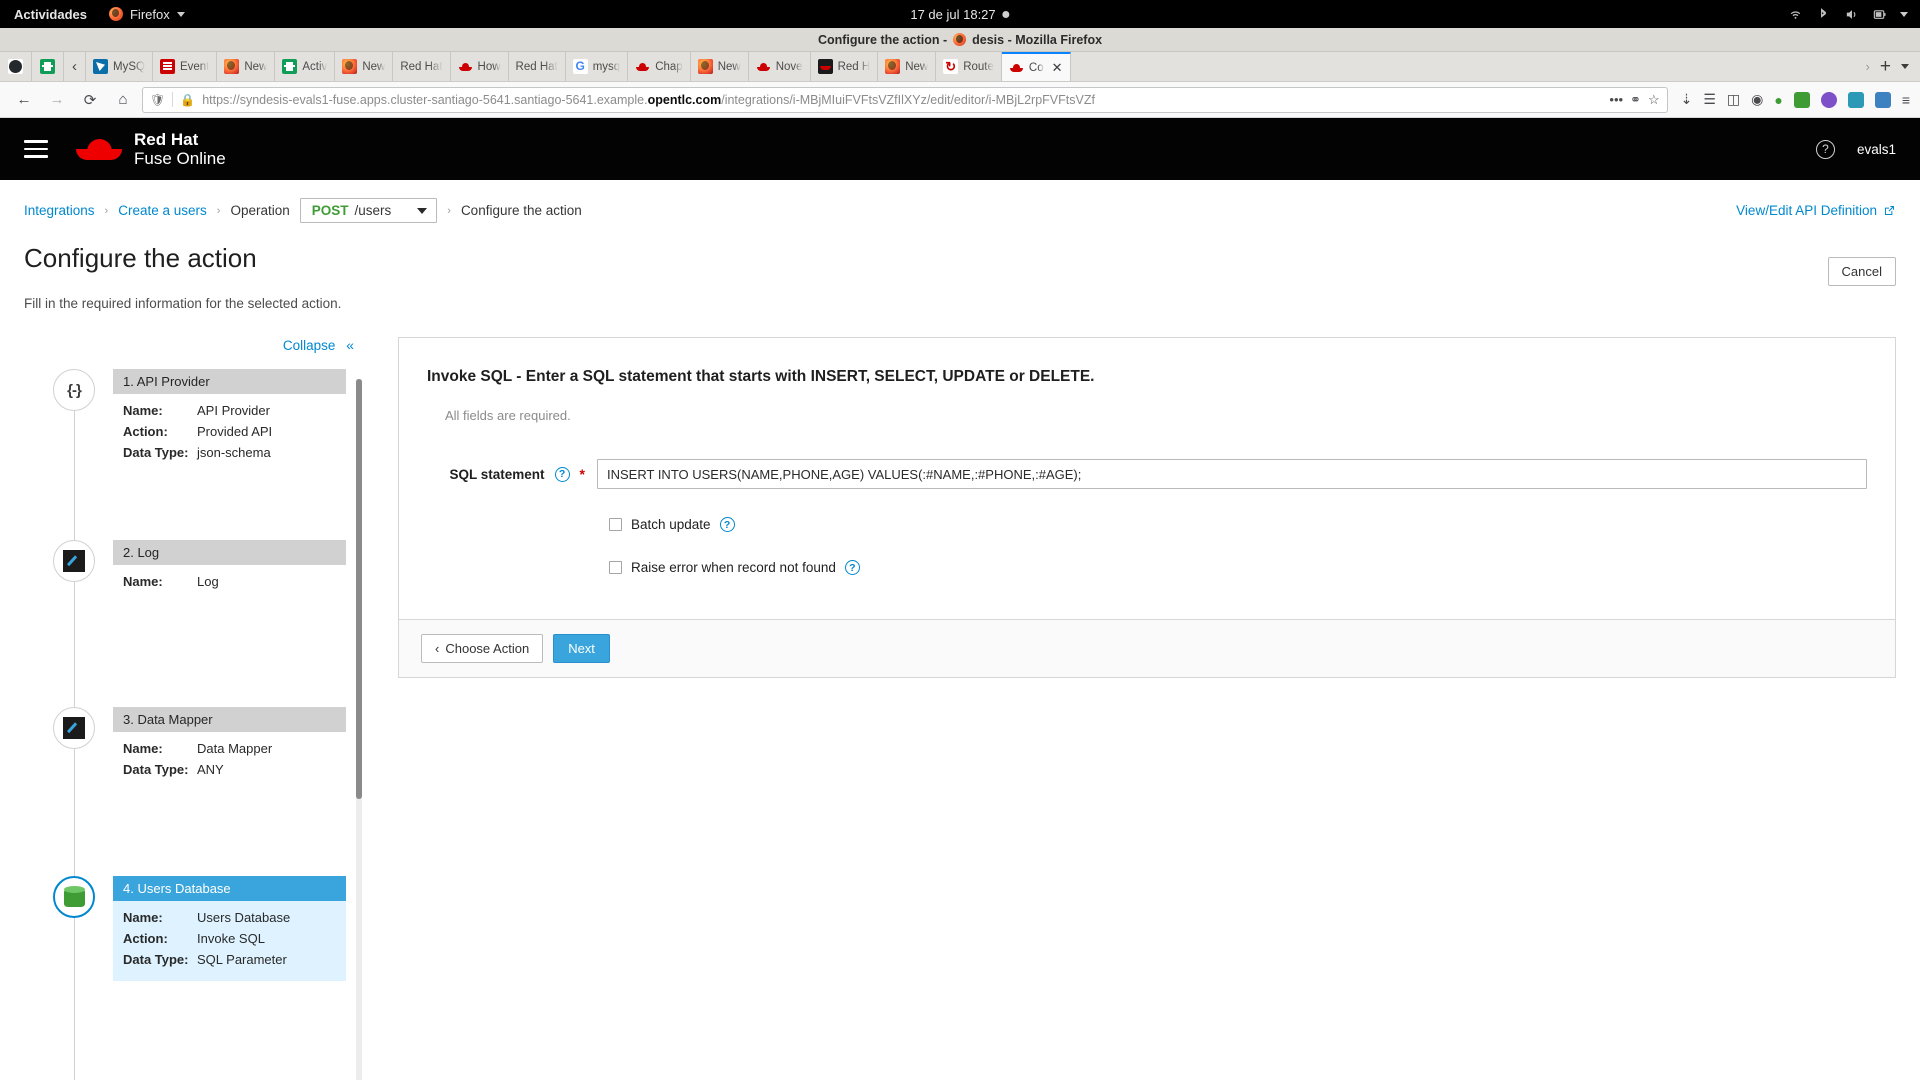  Describe the element at coordinates (305, 66) in the screenshot. I see `browser-tab: Activ` at that location.